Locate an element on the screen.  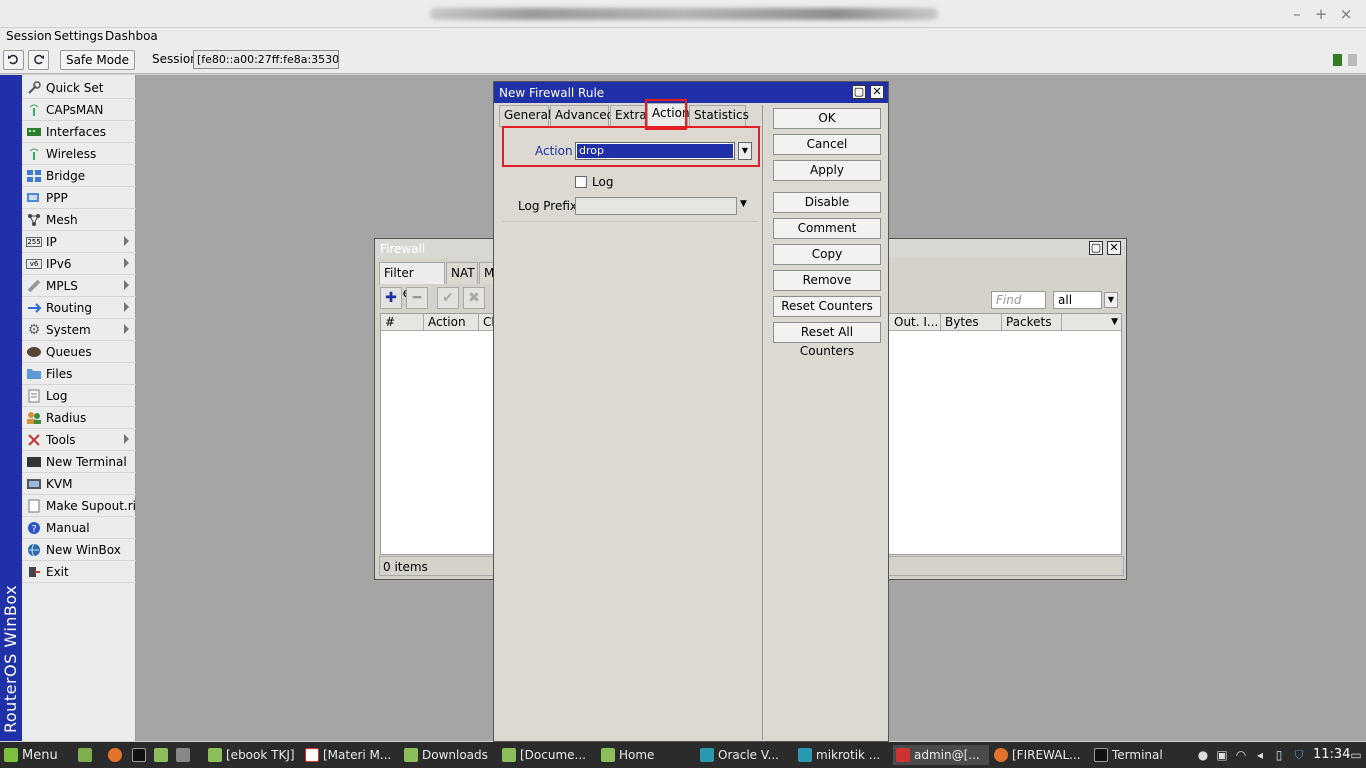
find-input: Find is located at coordinates (1018, 300).